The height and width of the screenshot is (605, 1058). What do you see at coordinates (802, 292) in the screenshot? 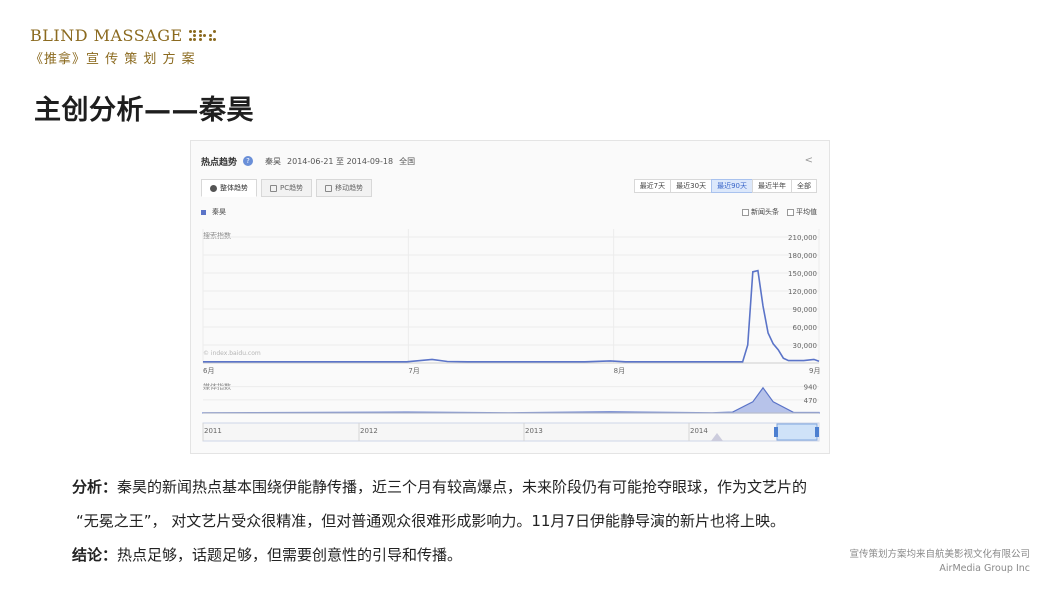
I see `y-tick-label: 120,000` at bounding box center [802, 292].